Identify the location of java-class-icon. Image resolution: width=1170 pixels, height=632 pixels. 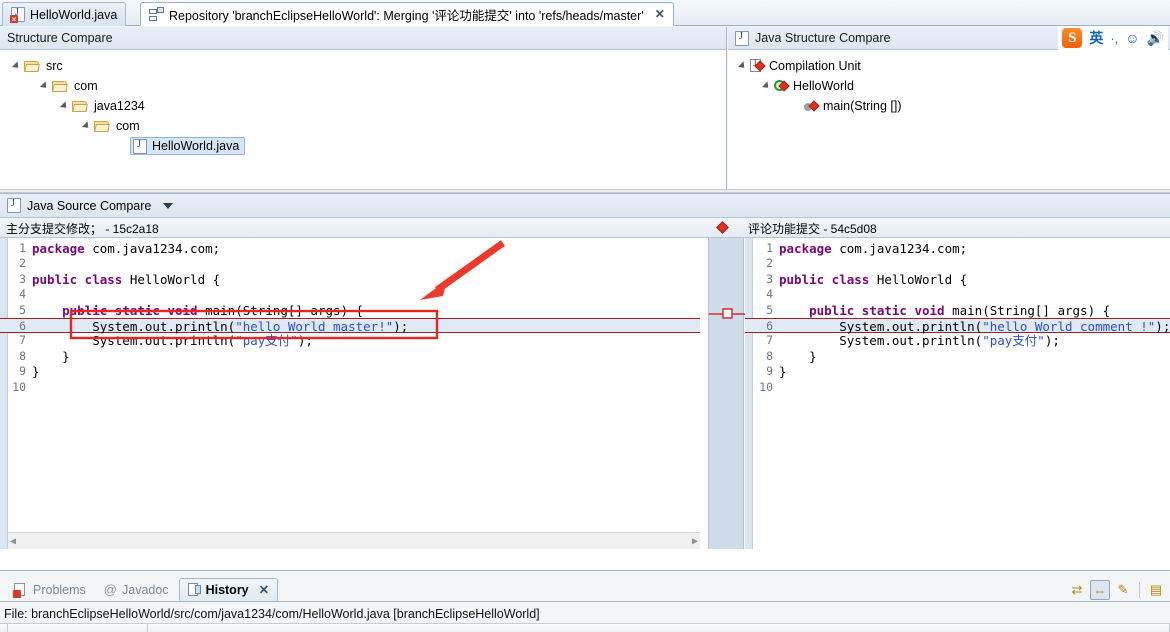
(782, 86).